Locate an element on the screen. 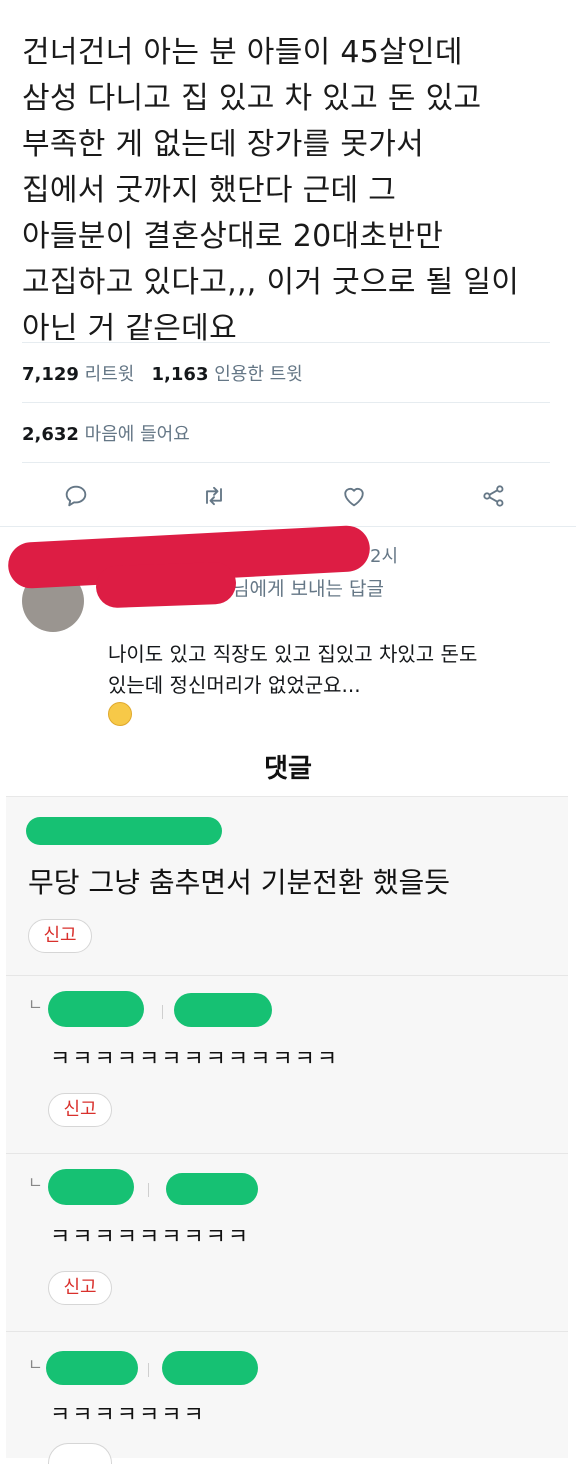 Image resolution: width=576 pixels, height=1464 pixels. share-button is located at coordinates (494, 496).